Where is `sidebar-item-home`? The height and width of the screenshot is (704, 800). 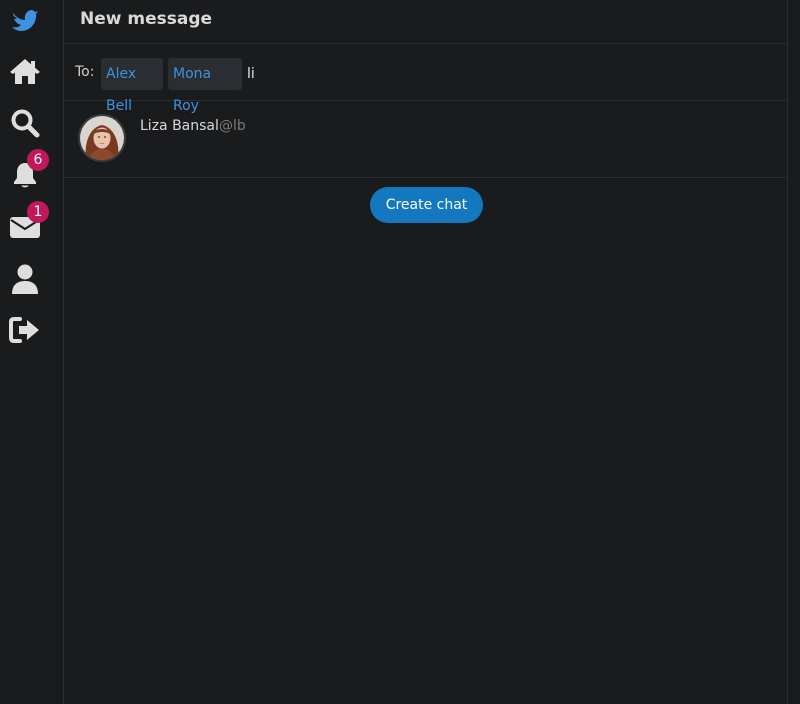 sidebar-item-home is located at coordinates (25, 71).